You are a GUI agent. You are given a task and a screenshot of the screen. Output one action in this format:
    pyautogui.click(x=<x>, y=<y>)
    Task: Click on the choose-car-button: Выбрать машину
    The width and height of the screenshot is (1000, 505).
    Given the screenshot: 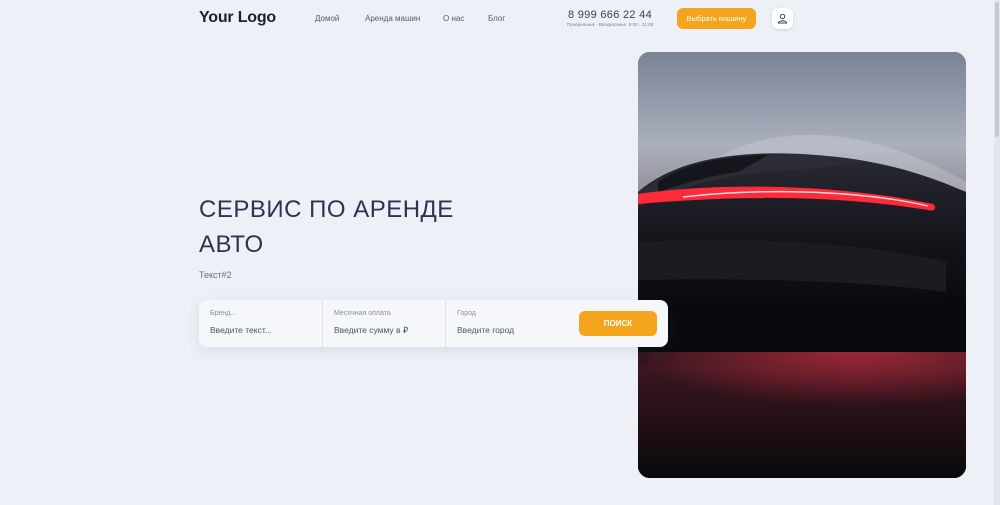 What is the action you would take?
    pyautogui.click(x=716, y=18)
    